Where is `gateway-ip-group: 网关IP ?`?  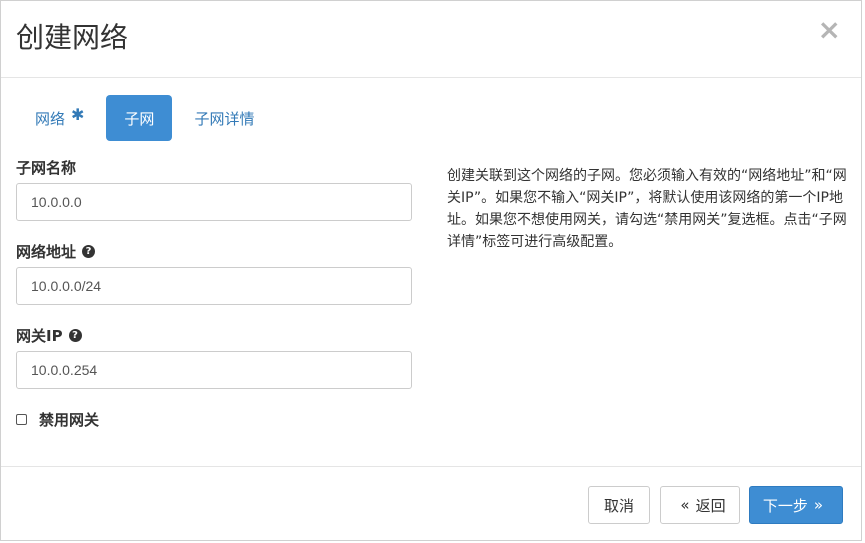 gateway-ip-group: 网关IP ? is located at coordinates (214, 357).